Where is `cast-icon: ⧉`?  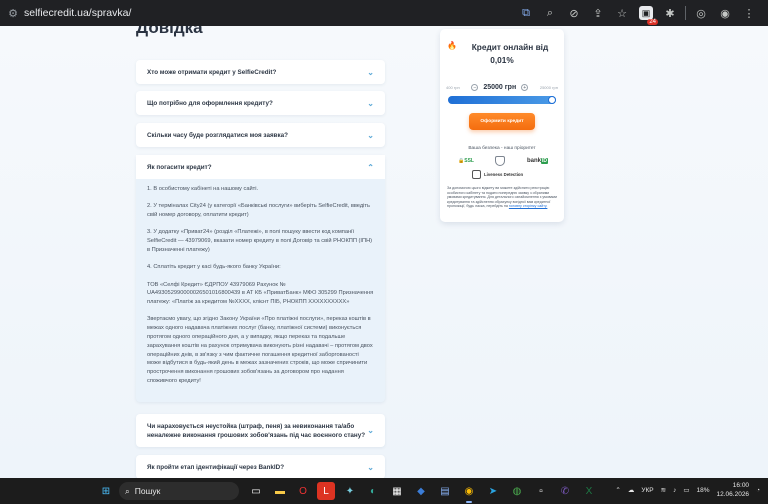 cast-icon: ⧉ is located at coordinates (526, 13).